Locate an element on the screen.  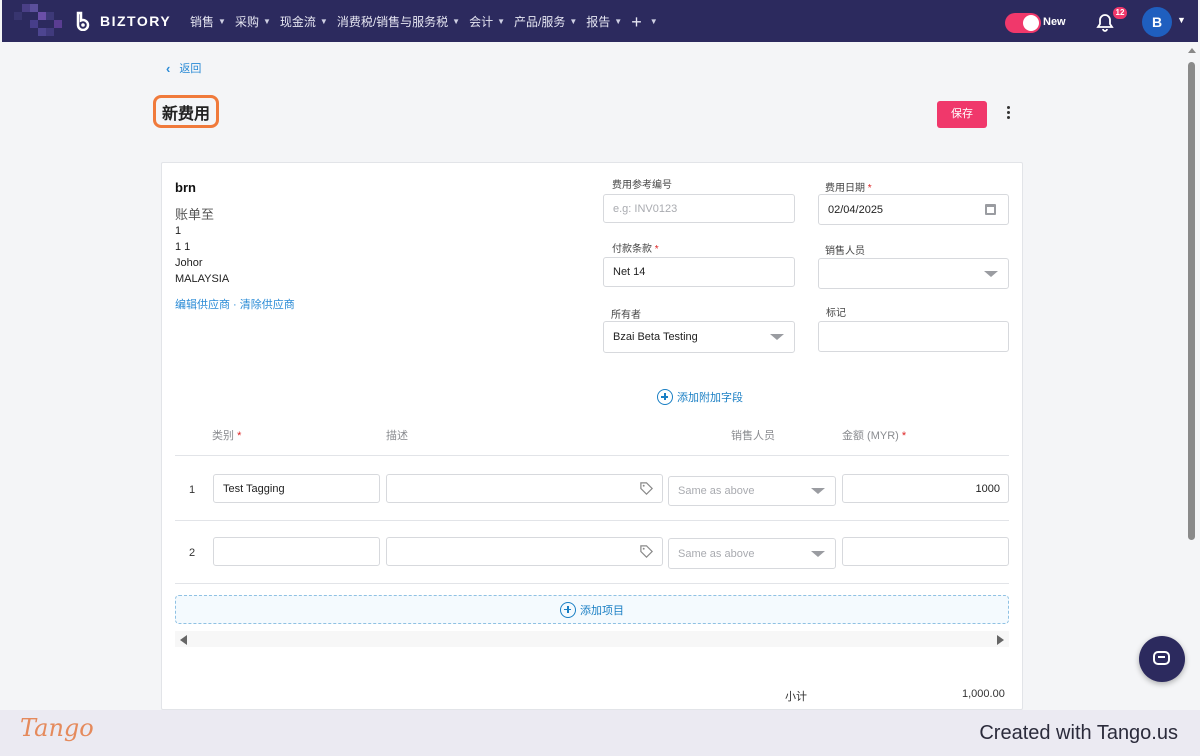
salesperson-label: 销售人员 is located at coordinates (845, 251).